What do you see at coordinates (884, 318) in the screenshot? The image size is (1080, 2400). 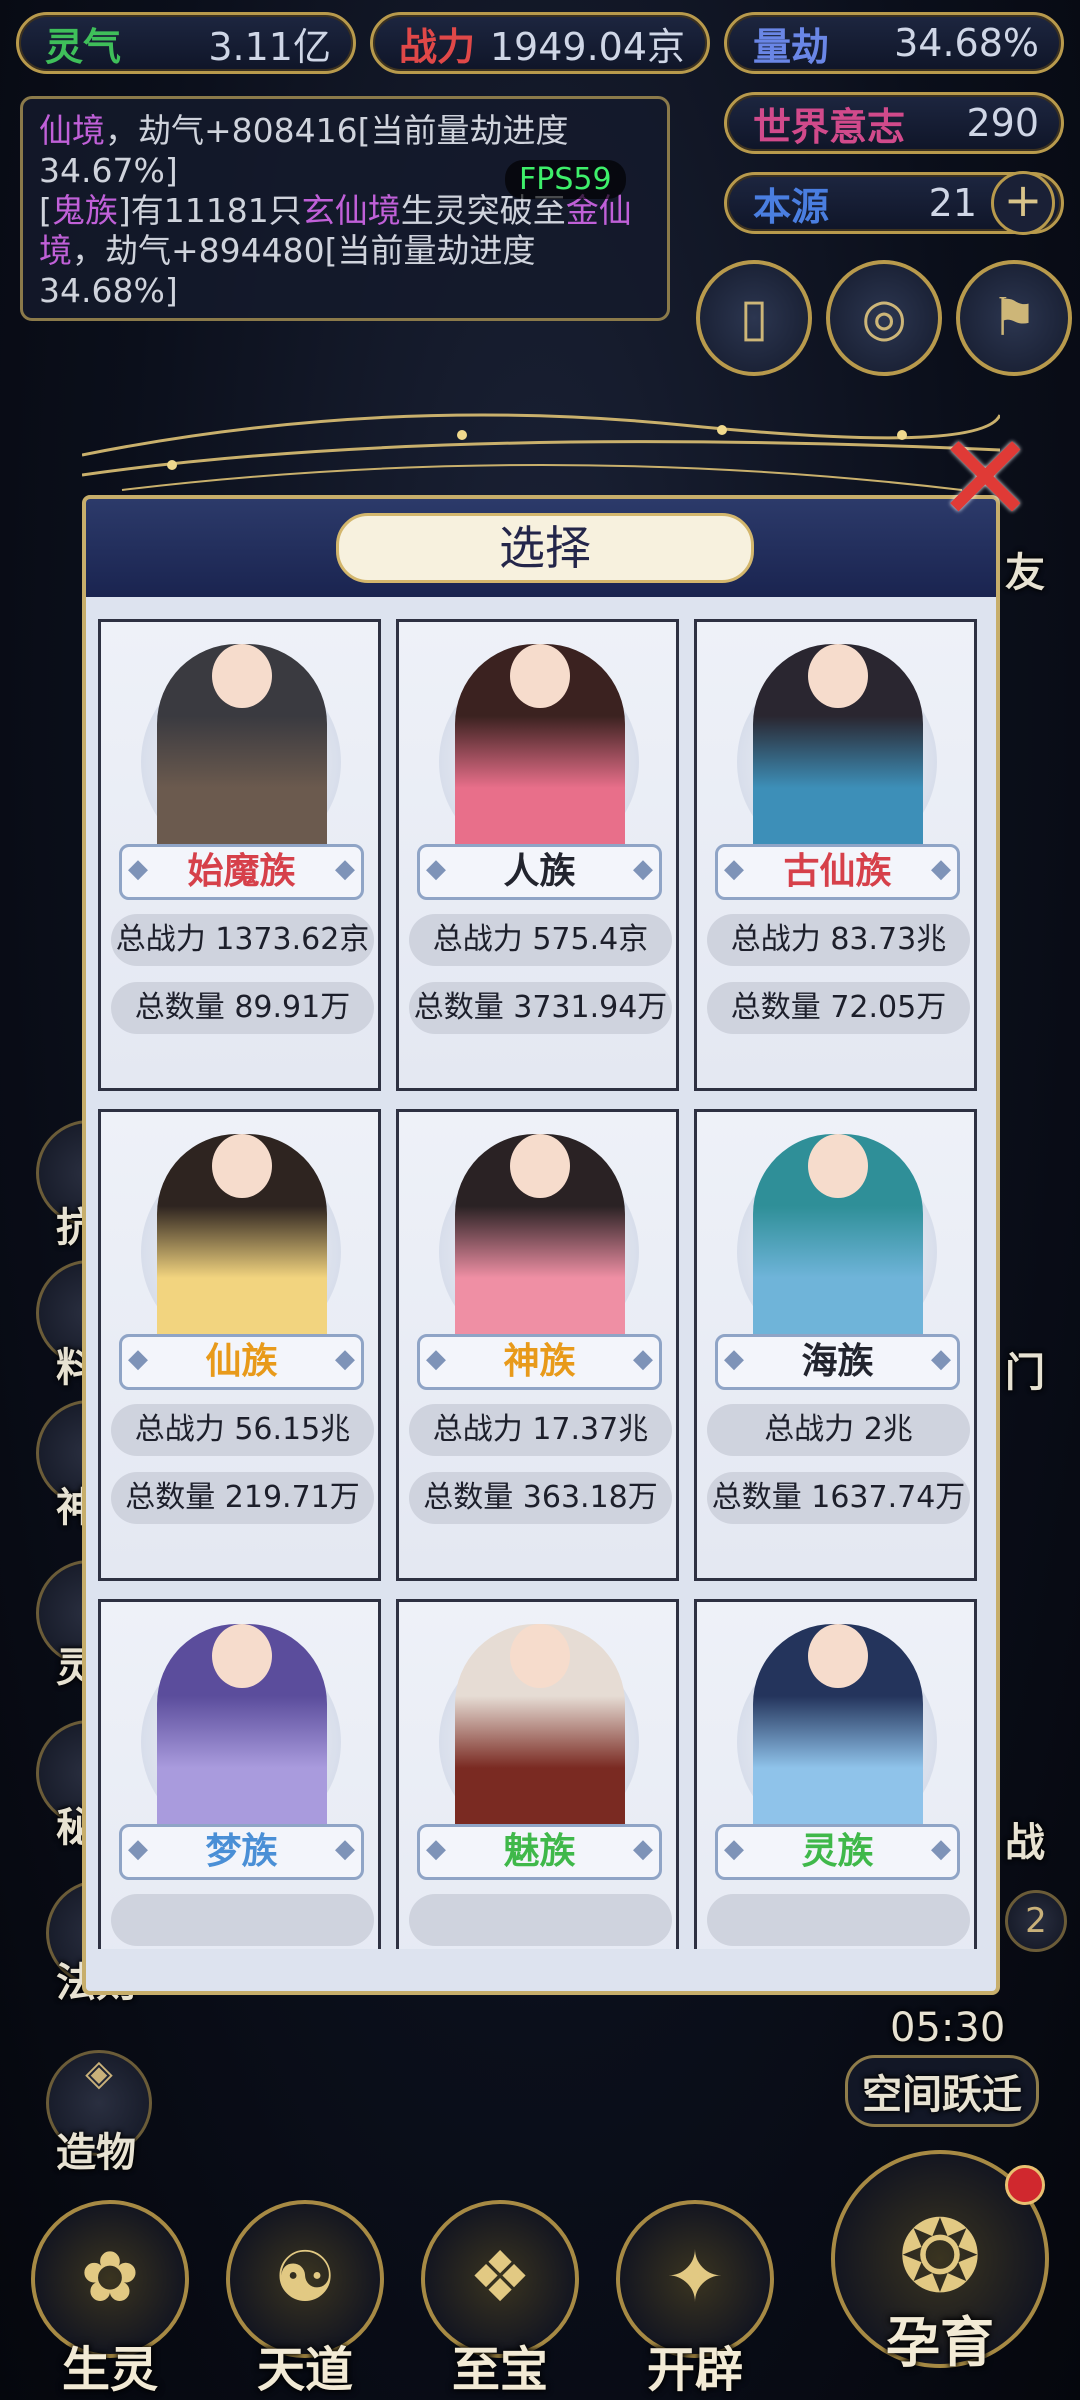 I see `portal-icon: ◎` at bounding box center [884, 318].